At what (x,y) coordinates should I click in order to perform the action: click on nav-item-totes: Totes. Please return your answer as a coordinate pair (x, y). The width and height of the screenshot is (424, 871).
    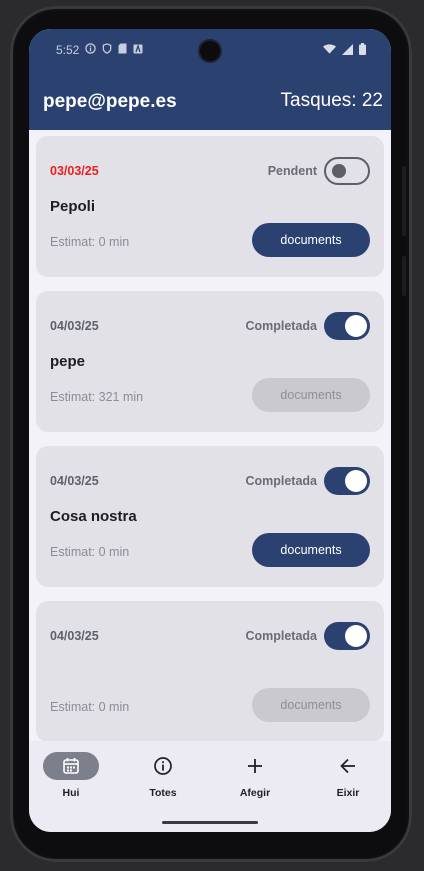
    Looking at the image, I should click on (163, 775).